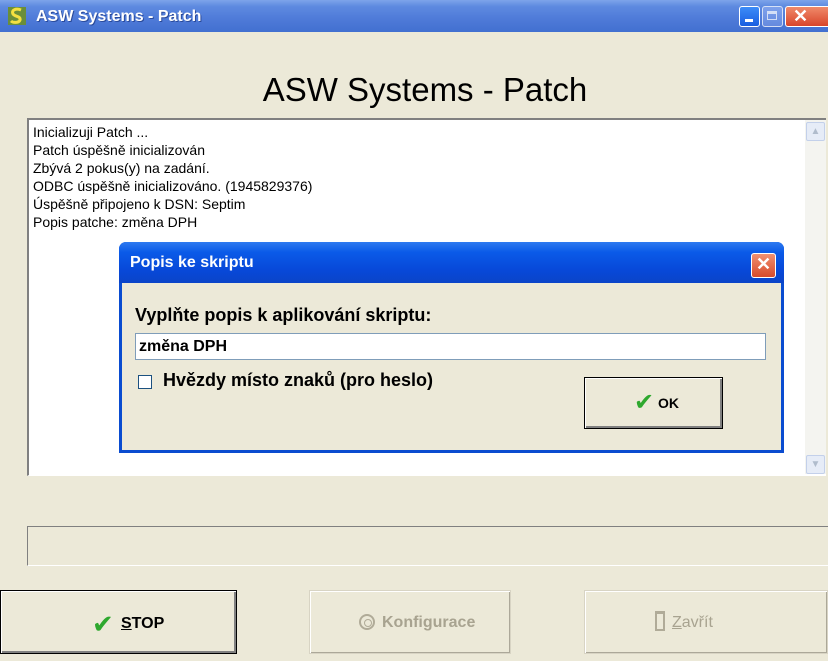 Image resolution: width=828 pixels, height=661 pixels. Describe the element at coordinates (118, 622) in the screenshot. I see `stop-button: ✔ STOP` at that location.